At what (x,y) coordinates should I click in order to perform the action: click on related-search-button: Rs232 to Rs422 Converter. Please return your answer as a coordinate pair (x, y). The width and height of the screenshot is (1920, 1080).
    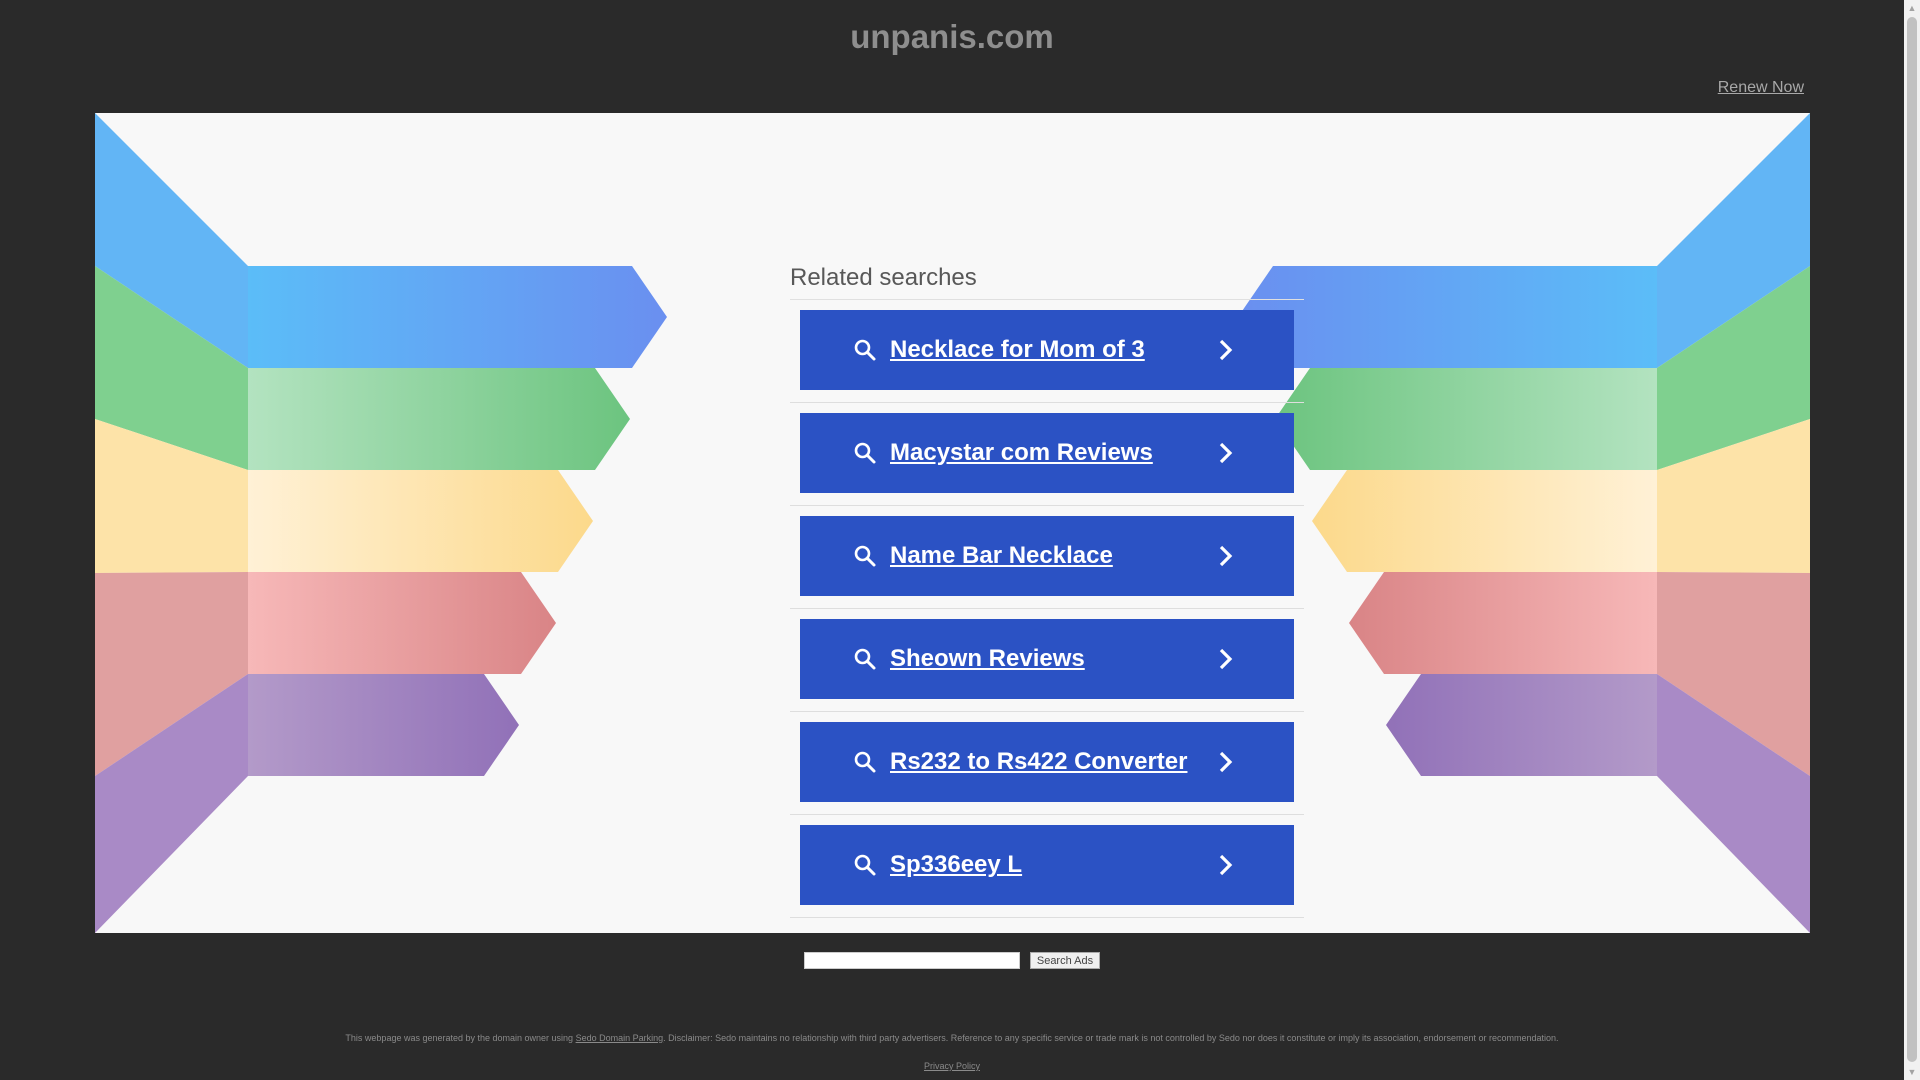
    Looking at the image, I should click on (1047, 762).